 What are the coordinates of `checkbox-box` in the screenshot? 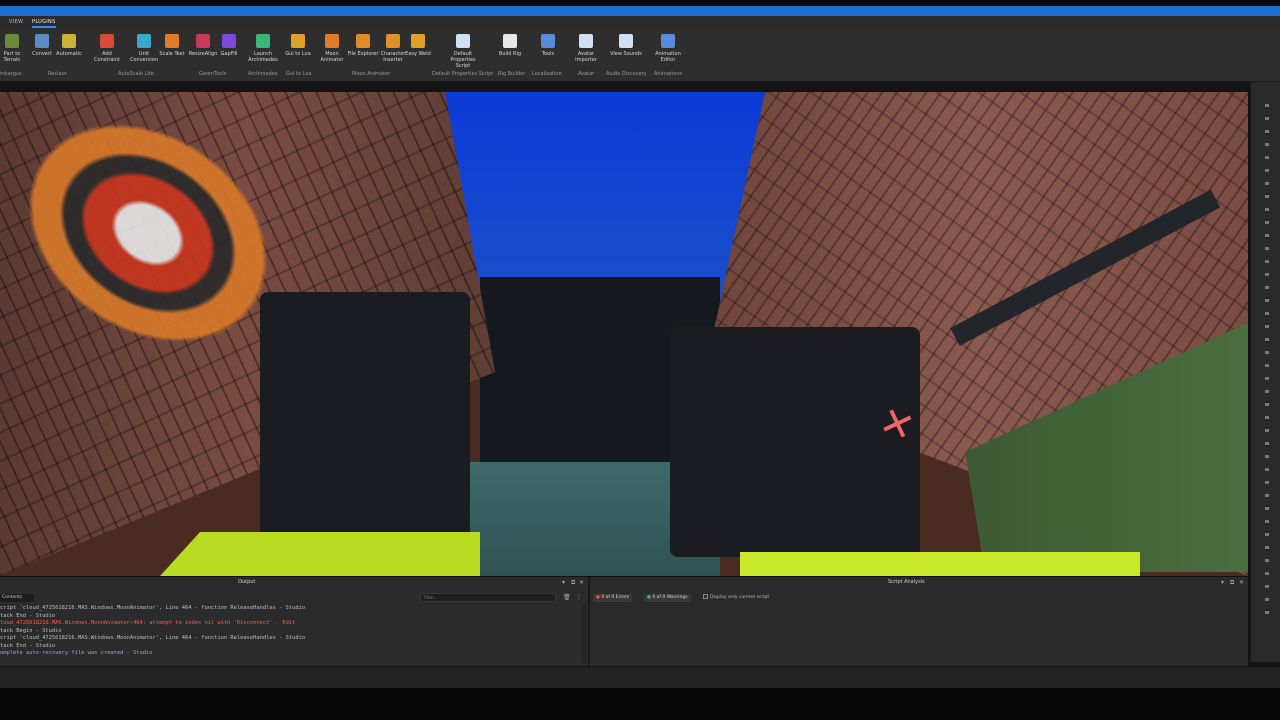 It's located at (705, 596).